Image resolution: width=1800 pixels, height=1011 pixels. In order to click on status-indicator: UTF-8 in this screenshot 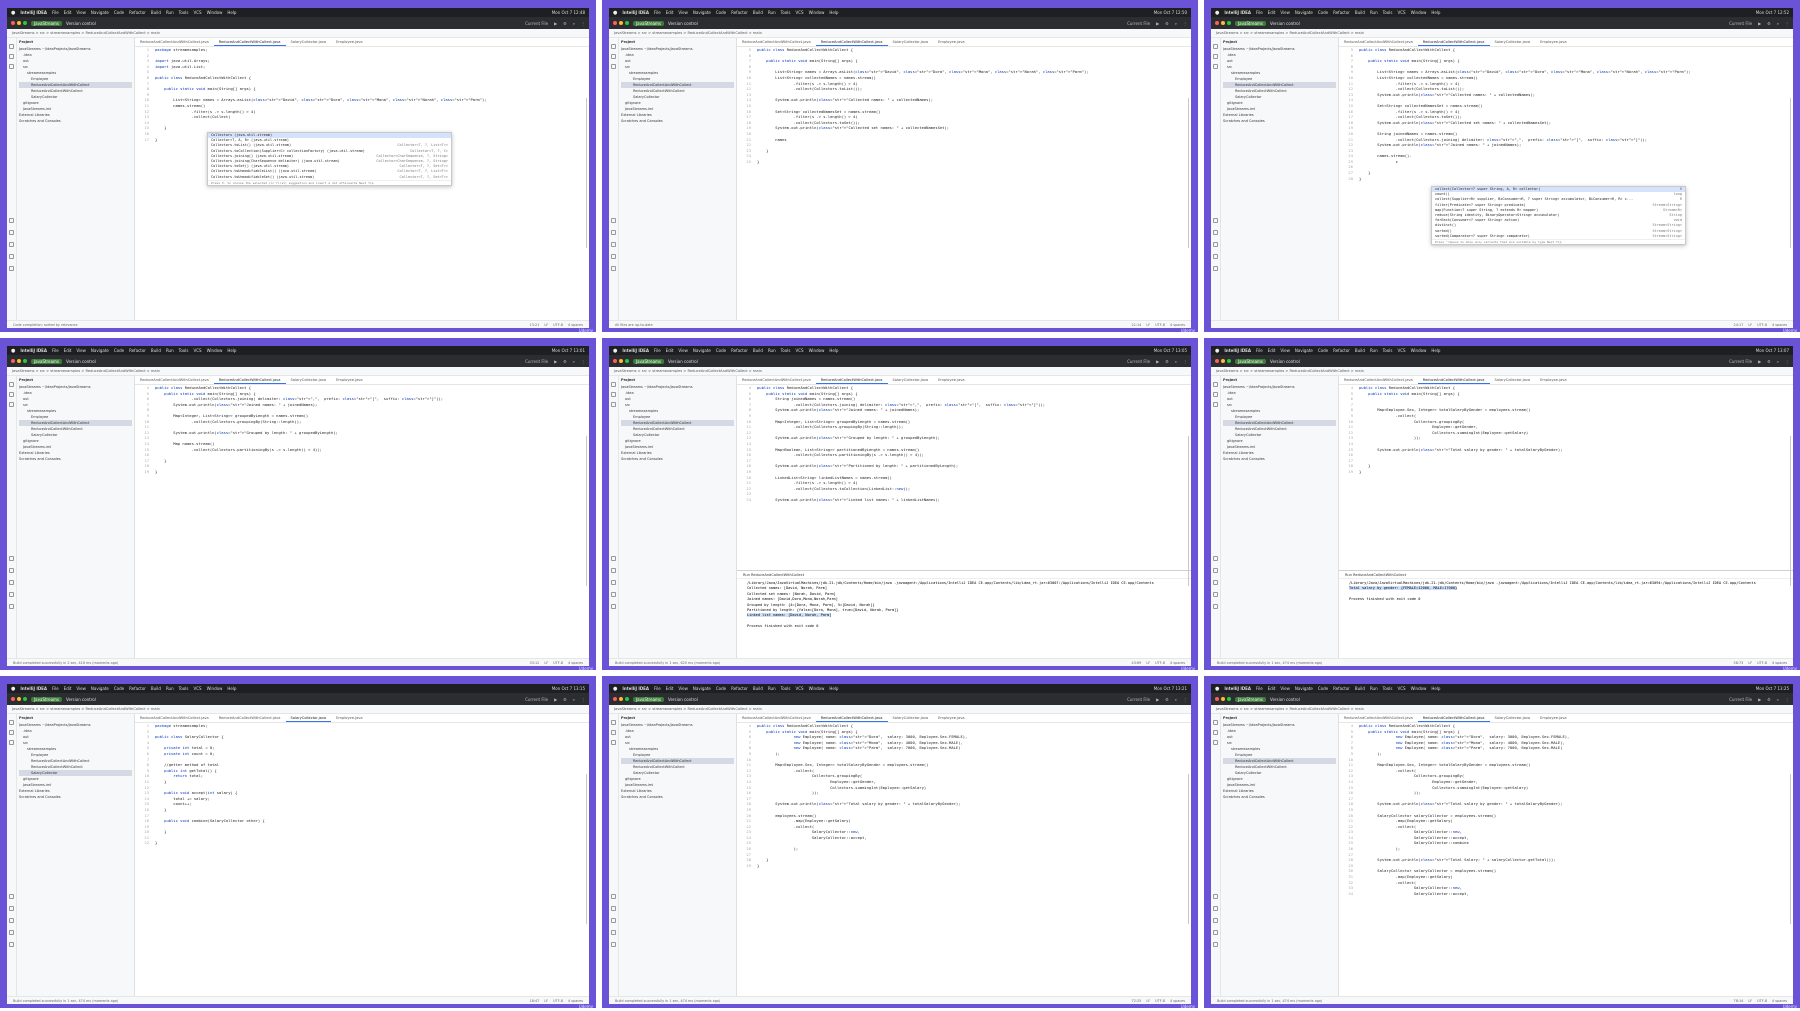, I will do `click(558, 663)`.